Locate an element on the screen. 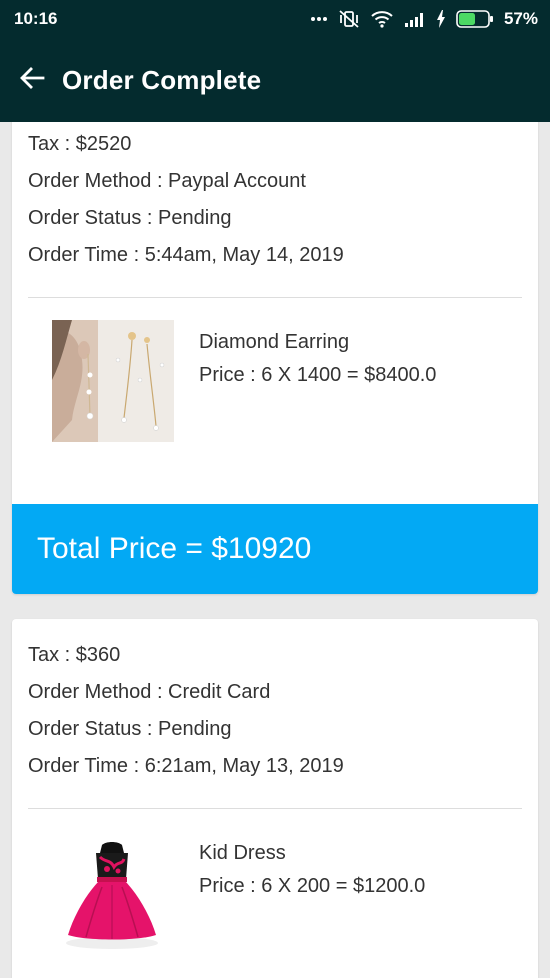 Image resolution: width=550 pixels, height=978 pixels. battery-icon is located at coordinates (475, 19).